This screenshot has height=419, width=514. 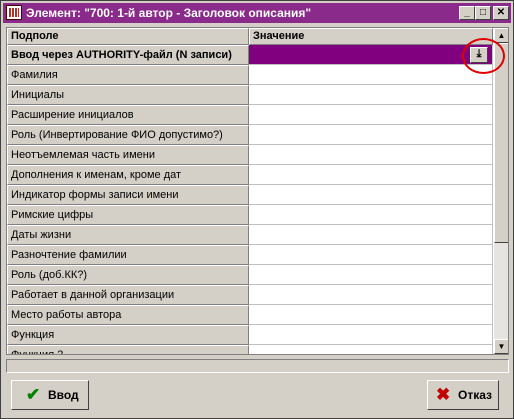 I want to click on minimize-button: _, so click(x=467, y=13).